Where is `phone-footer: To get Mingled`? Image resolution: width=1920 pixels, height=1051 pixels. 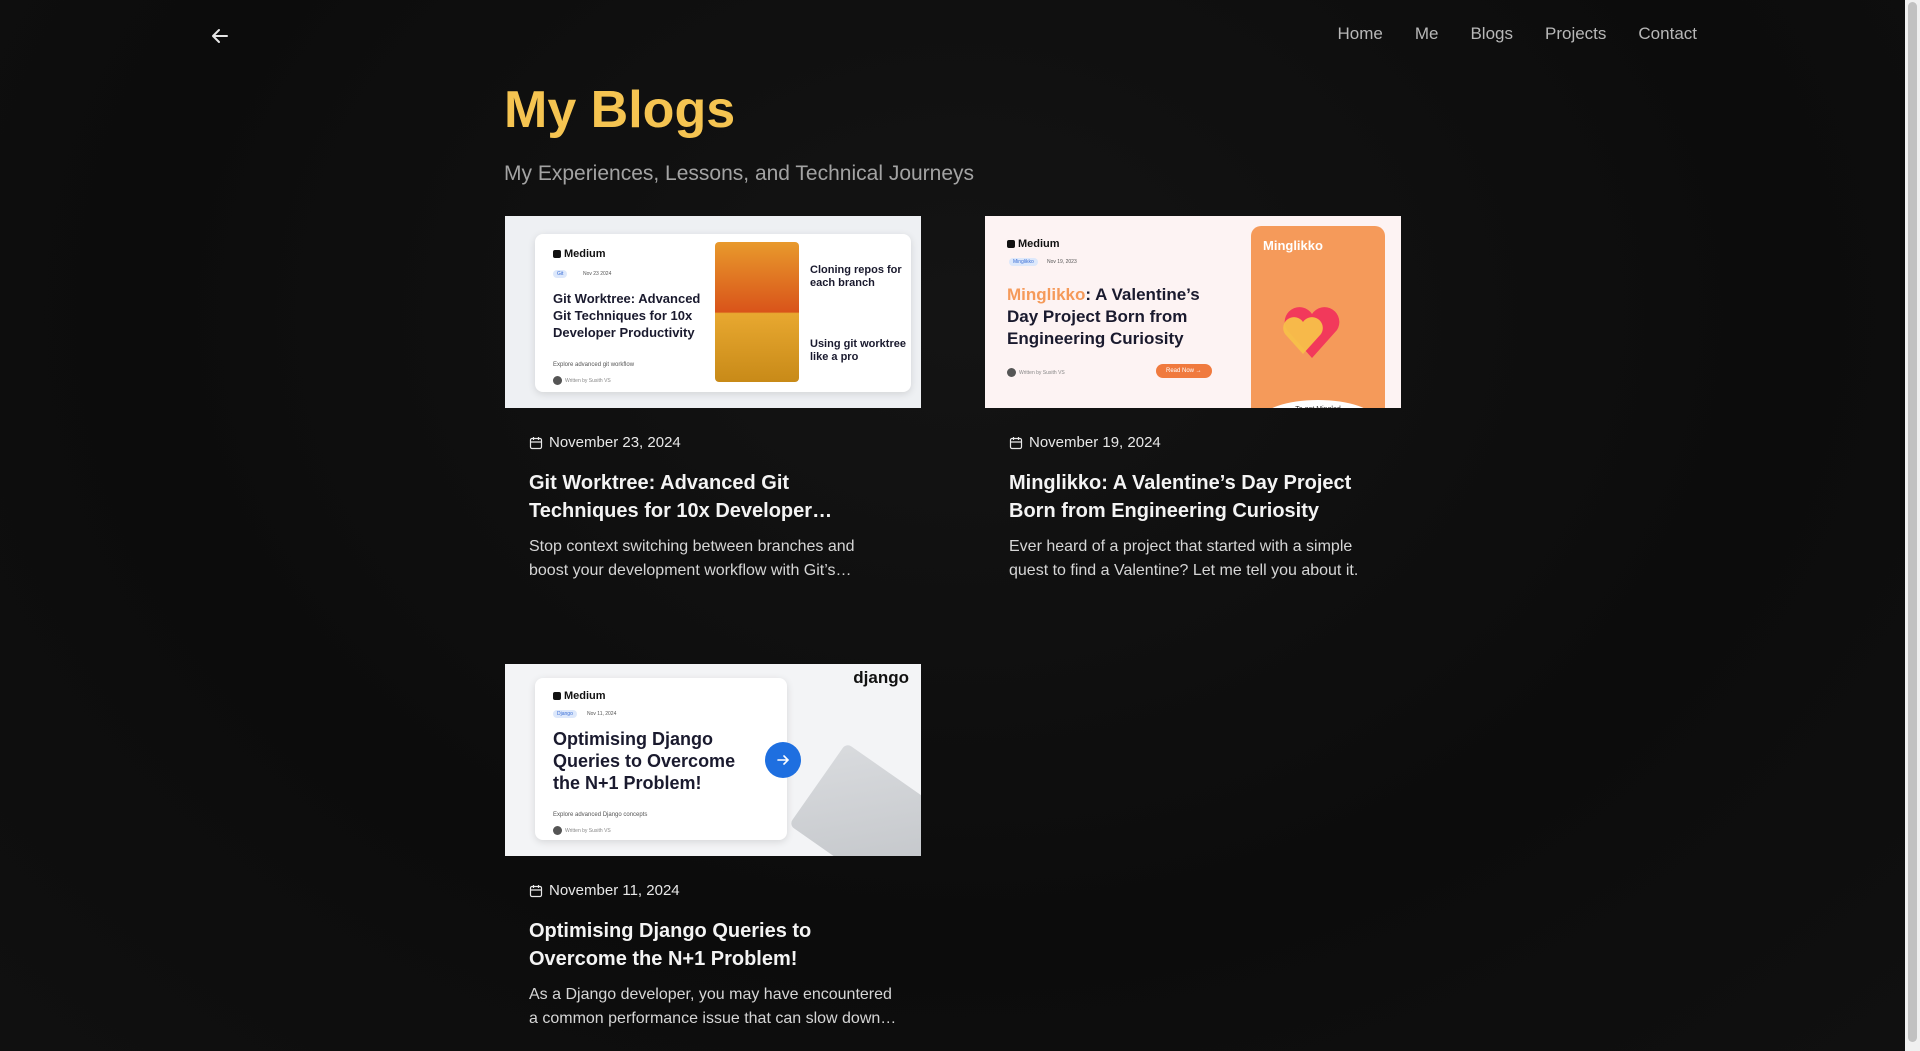 phone-footer: To get Mingled is located at coordinates (1318, 404).